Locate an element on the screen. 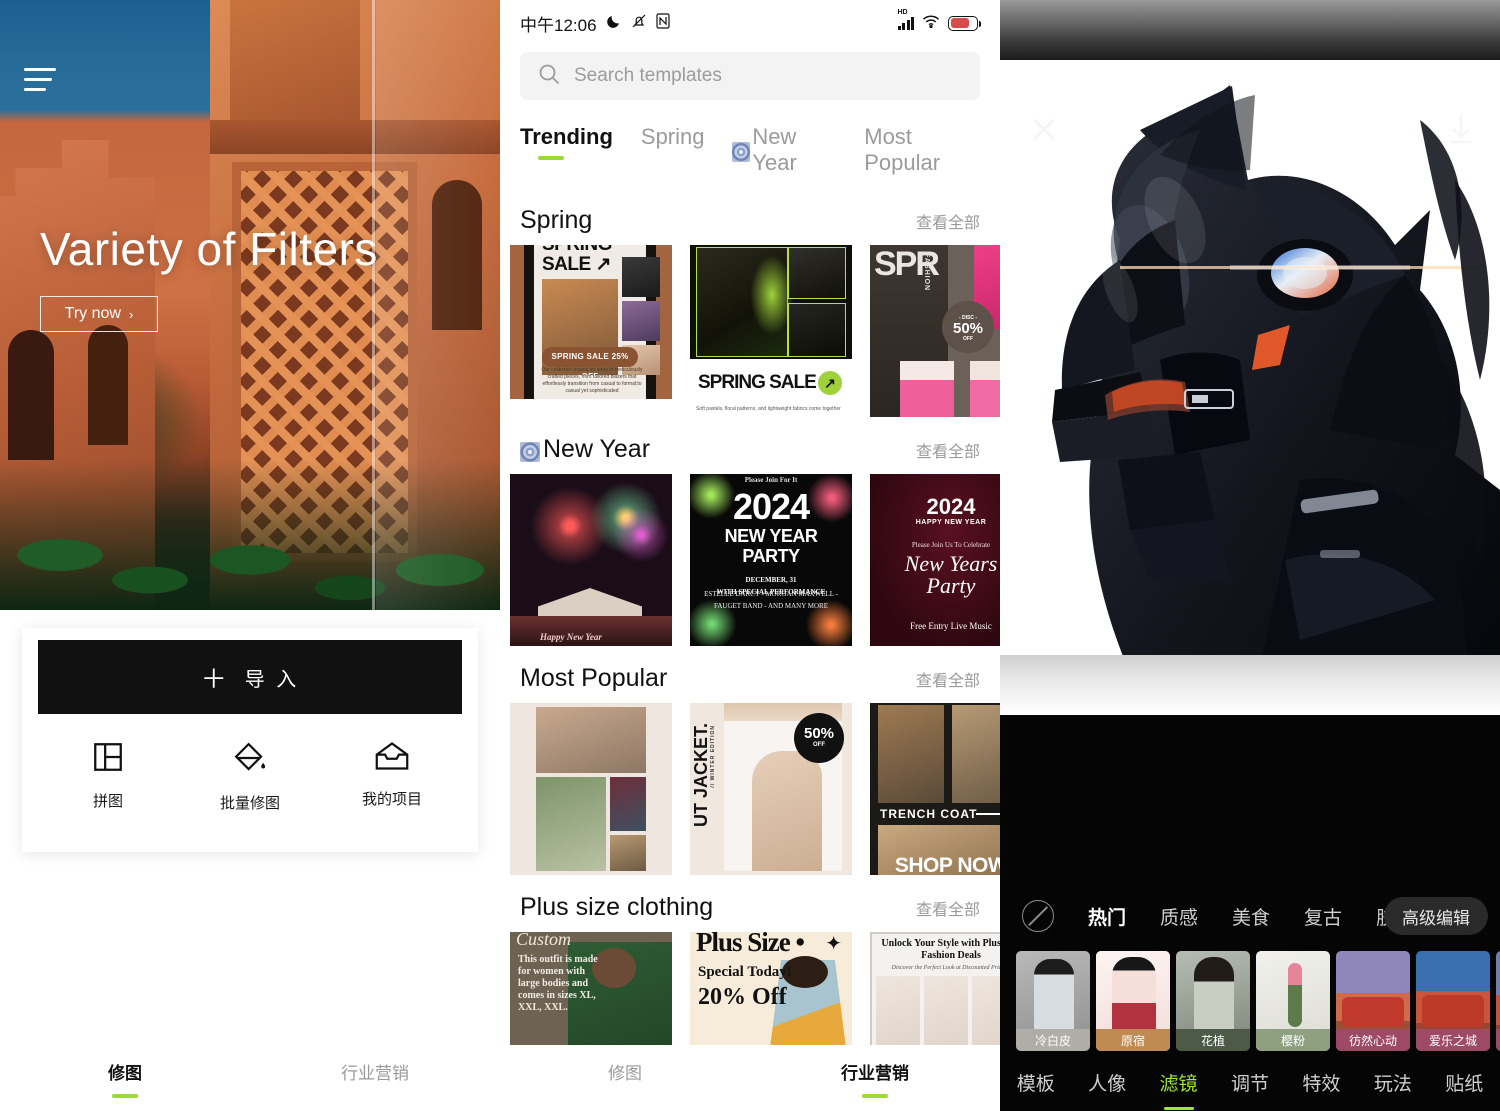  template-card: Happy New Year is located at coordinates (591, 560).